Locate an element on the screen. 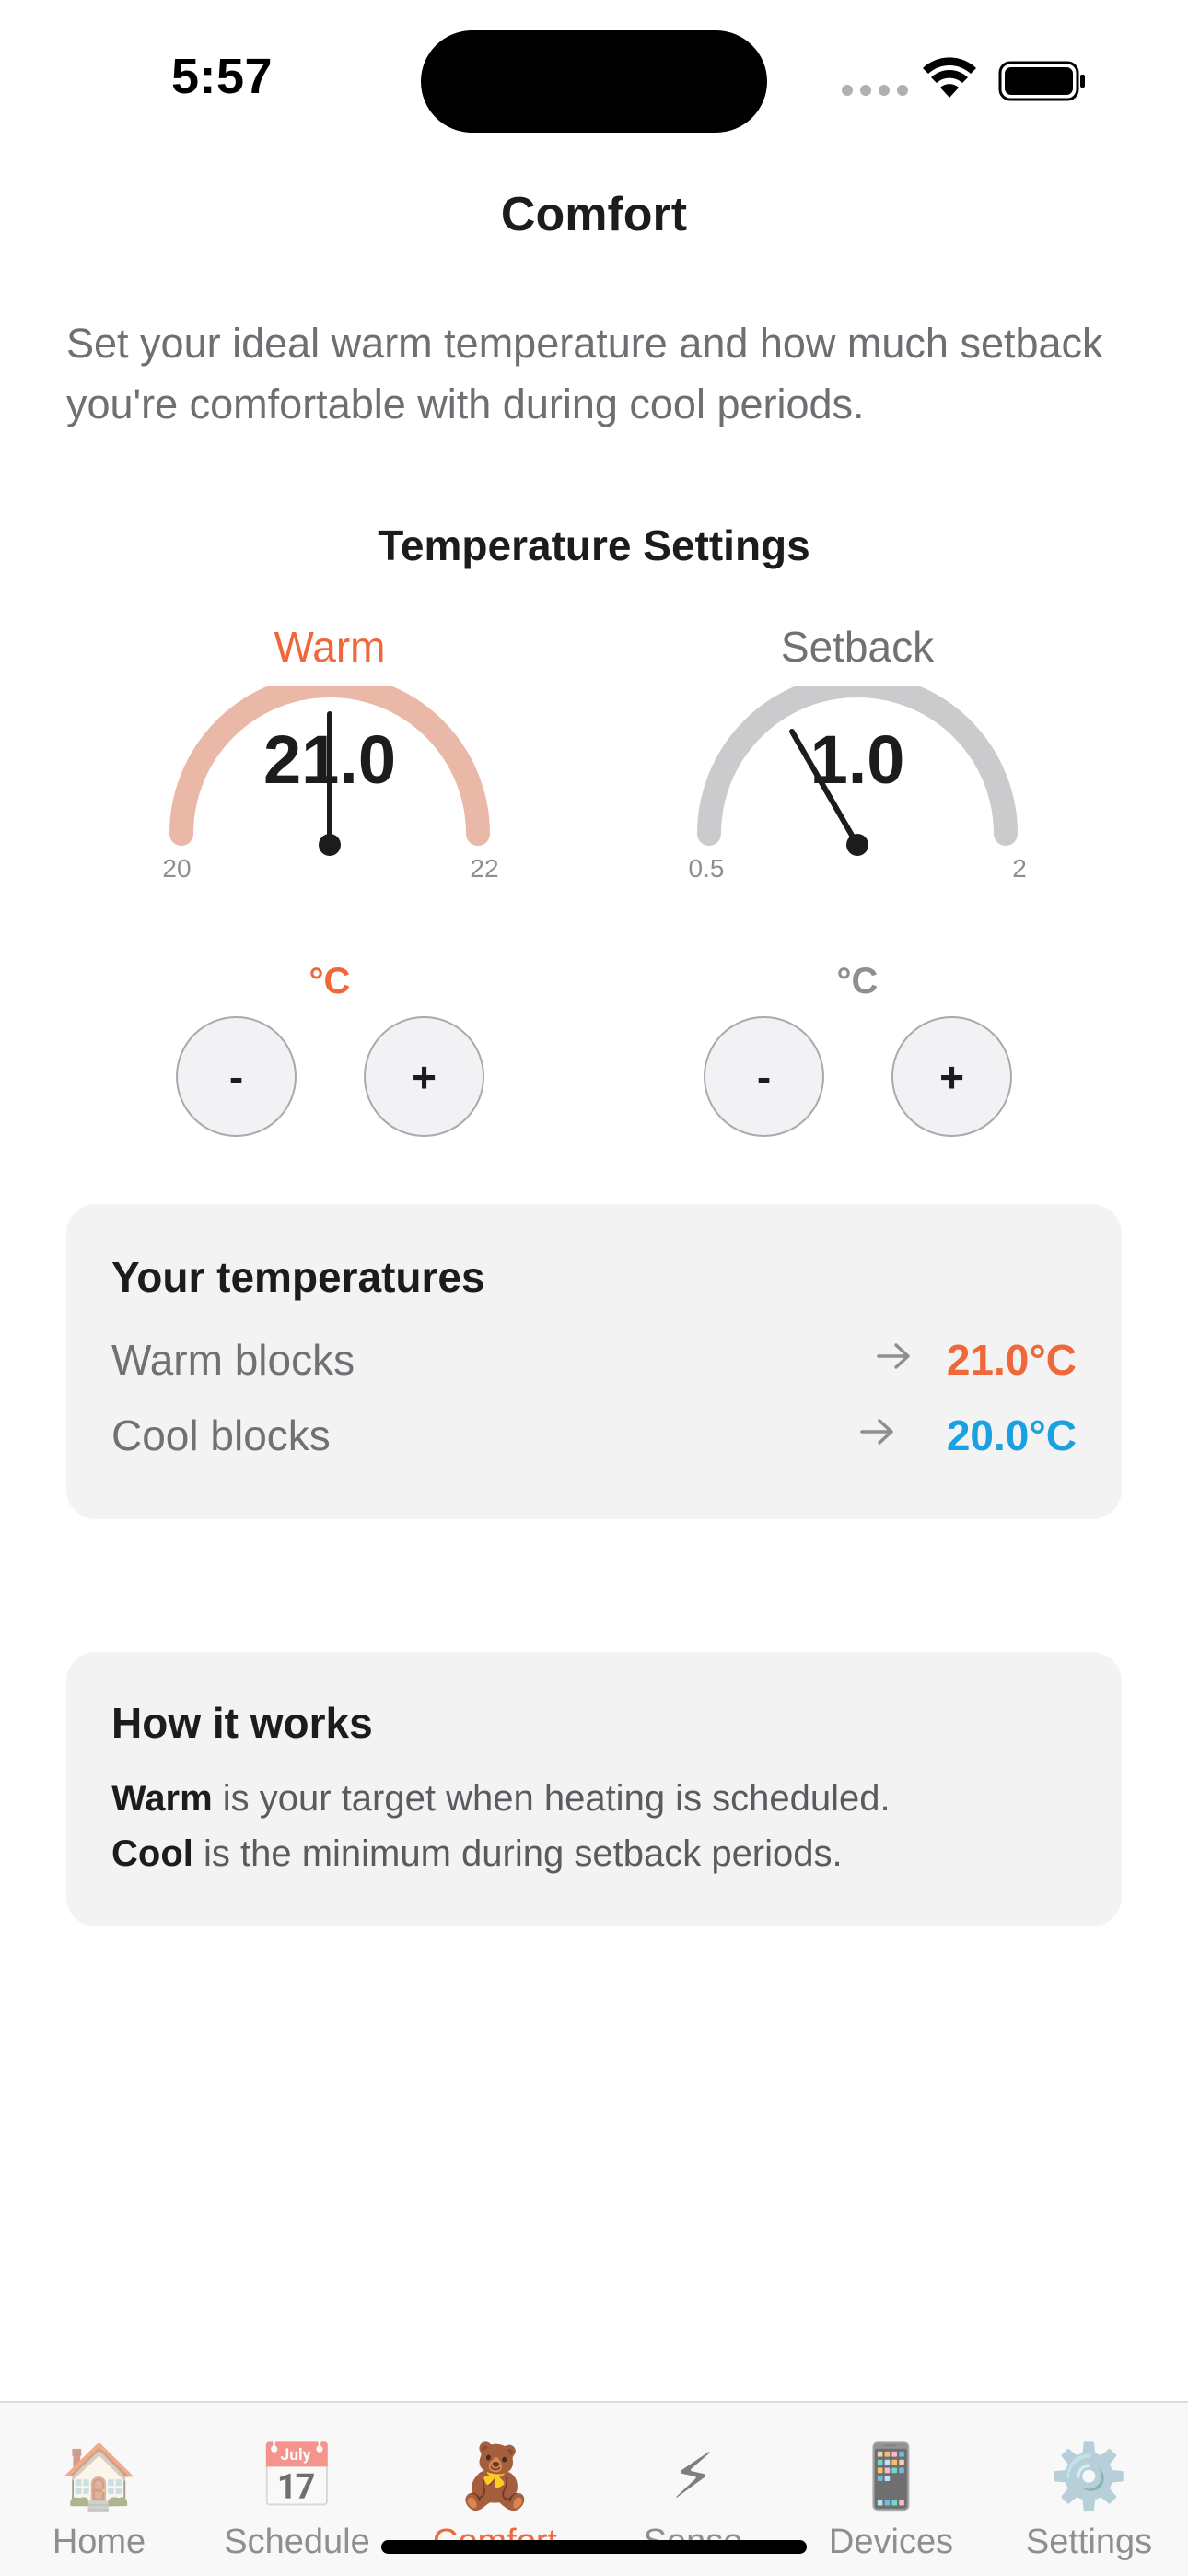 The image size is (1188, 2576). dynamic-island is located at coordinates (594, 81).